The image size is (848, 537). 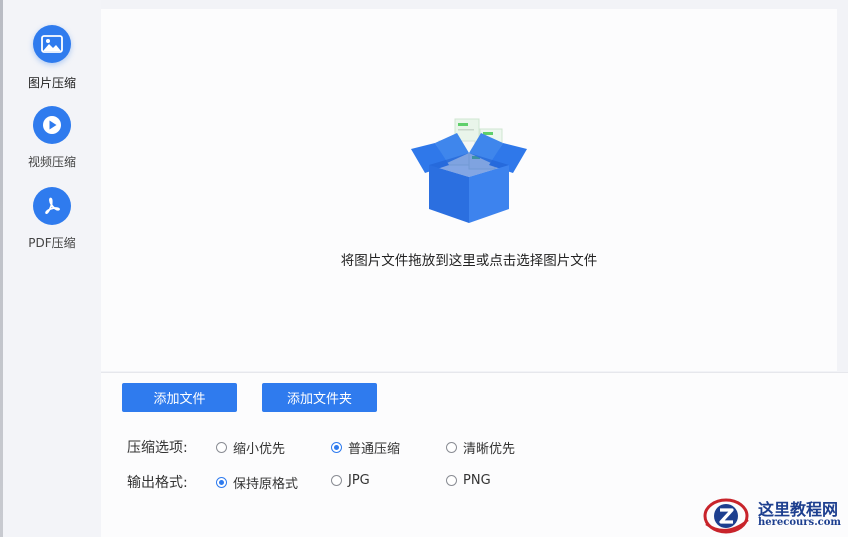 What do you see at coordinates (51, 83) in the screenshot?
I see `sidebar-item-label: 图片压缩` at bounding box center [51, 83].